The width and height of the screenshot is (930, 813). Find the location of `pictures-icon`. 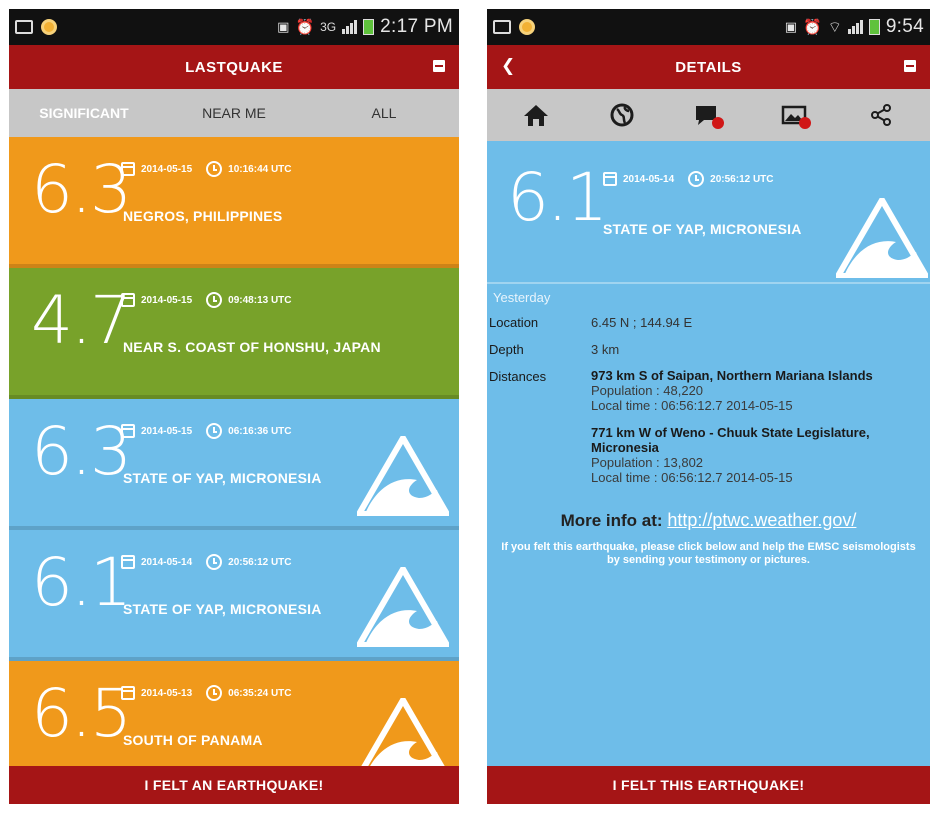

pictures-icon is located at coordinates (795, 115).